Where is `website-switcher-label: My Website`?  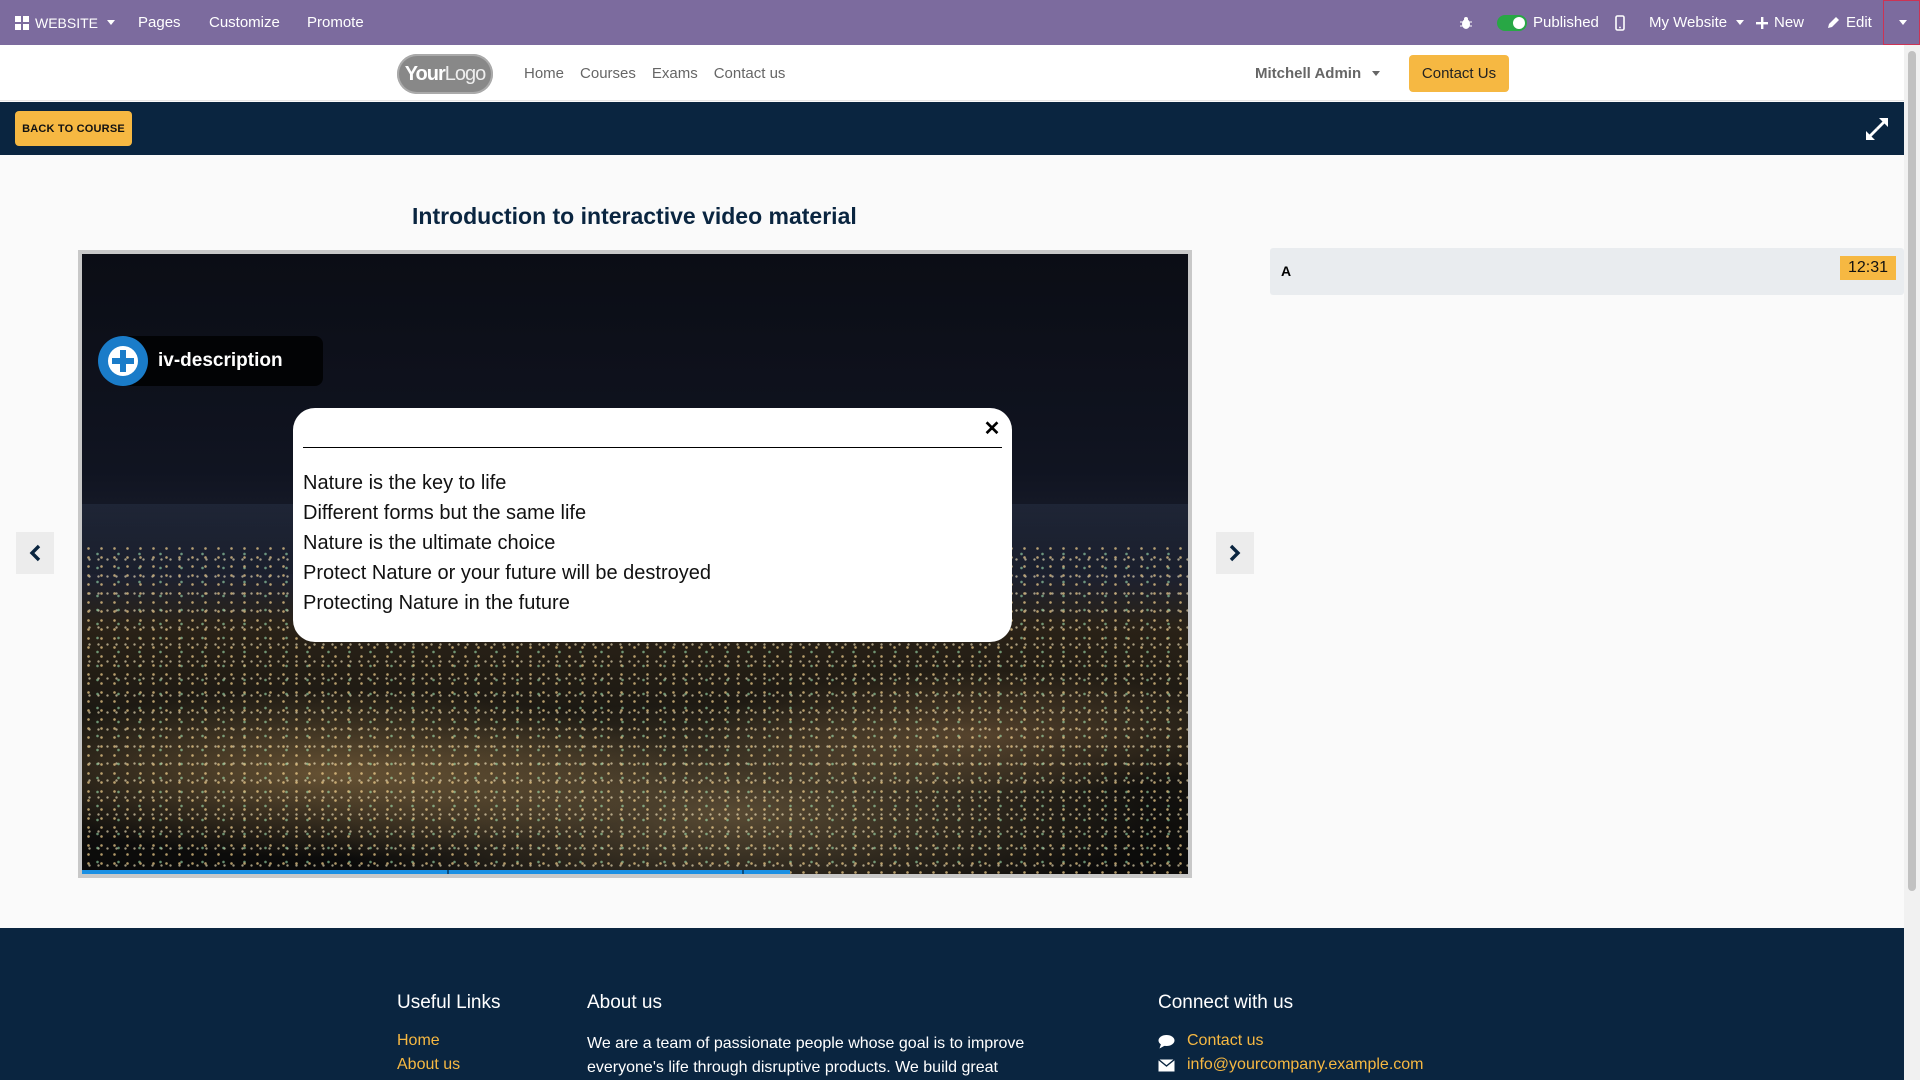 website-switcher-label: My Website is located at coordinates (1688, 22).